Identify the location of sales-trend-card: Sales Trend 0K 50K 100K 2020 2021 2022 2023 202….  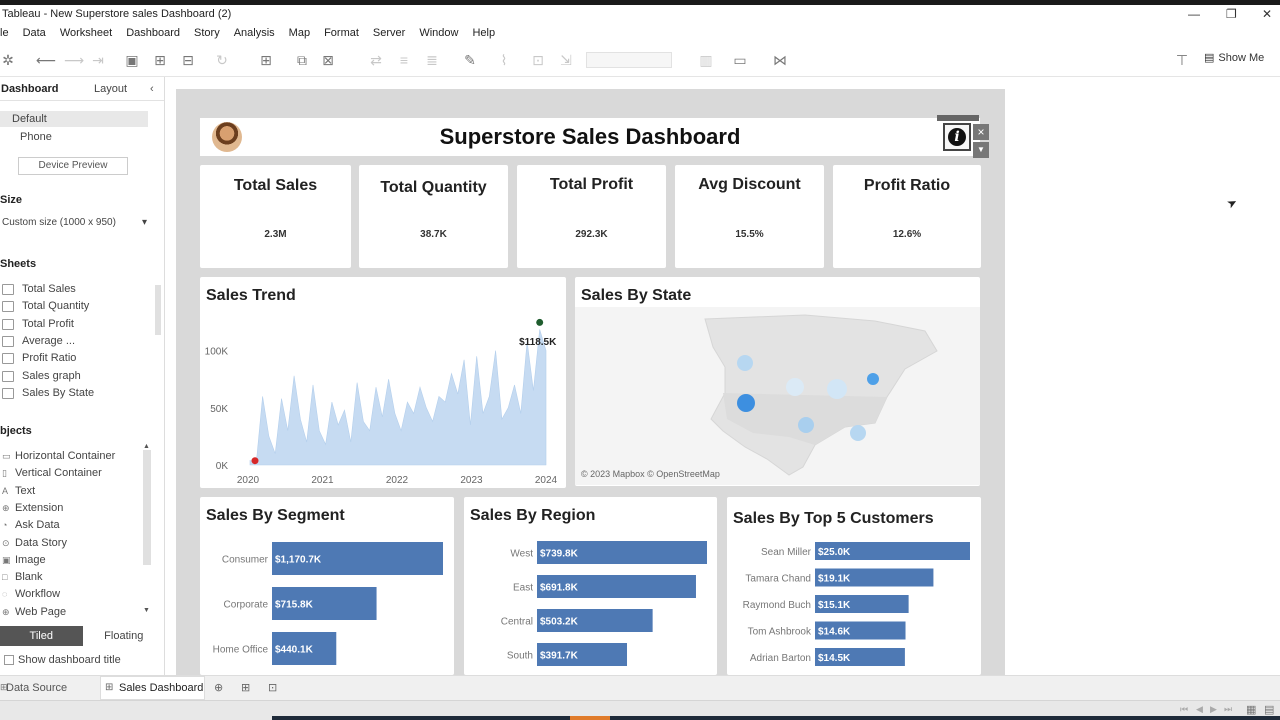
(383, 382).